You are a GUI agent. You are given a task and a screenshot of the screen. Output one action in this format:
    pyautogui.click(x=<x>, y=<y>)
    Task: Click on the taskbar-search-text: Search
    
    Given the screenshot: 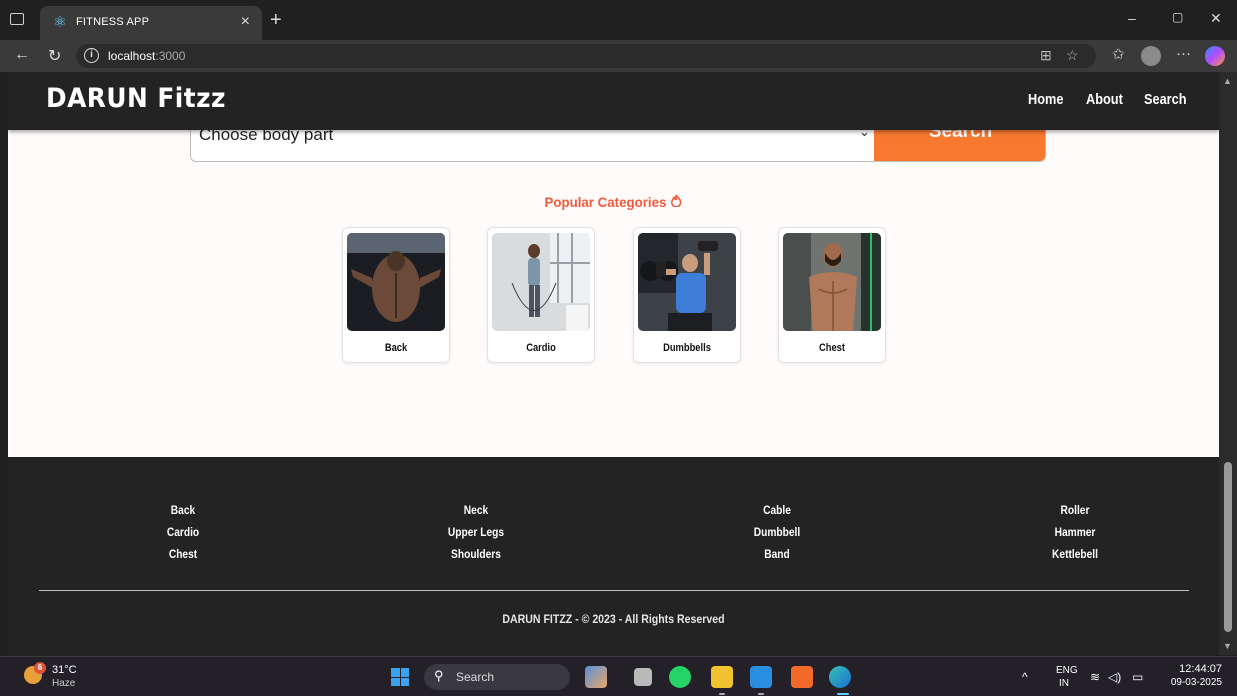 What is the action you would take?
    pyautogui.click(x=475, y=677)
    